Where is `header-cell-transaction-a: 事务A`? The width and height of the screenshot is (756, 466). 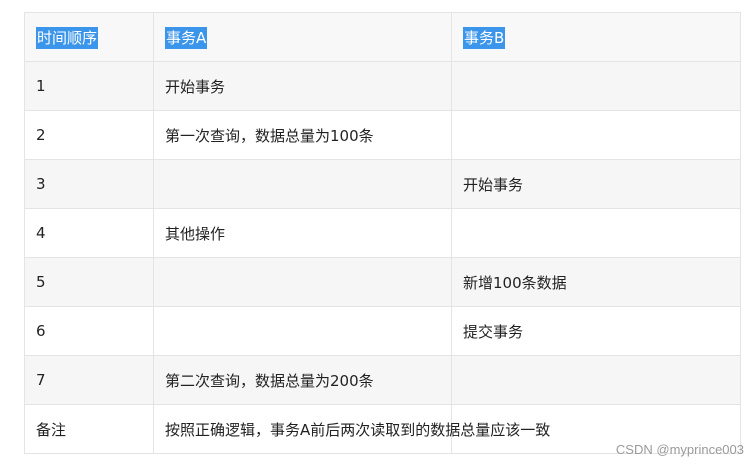
header-cell-transaction-a: 事务A is located at coordinates (302, 37).